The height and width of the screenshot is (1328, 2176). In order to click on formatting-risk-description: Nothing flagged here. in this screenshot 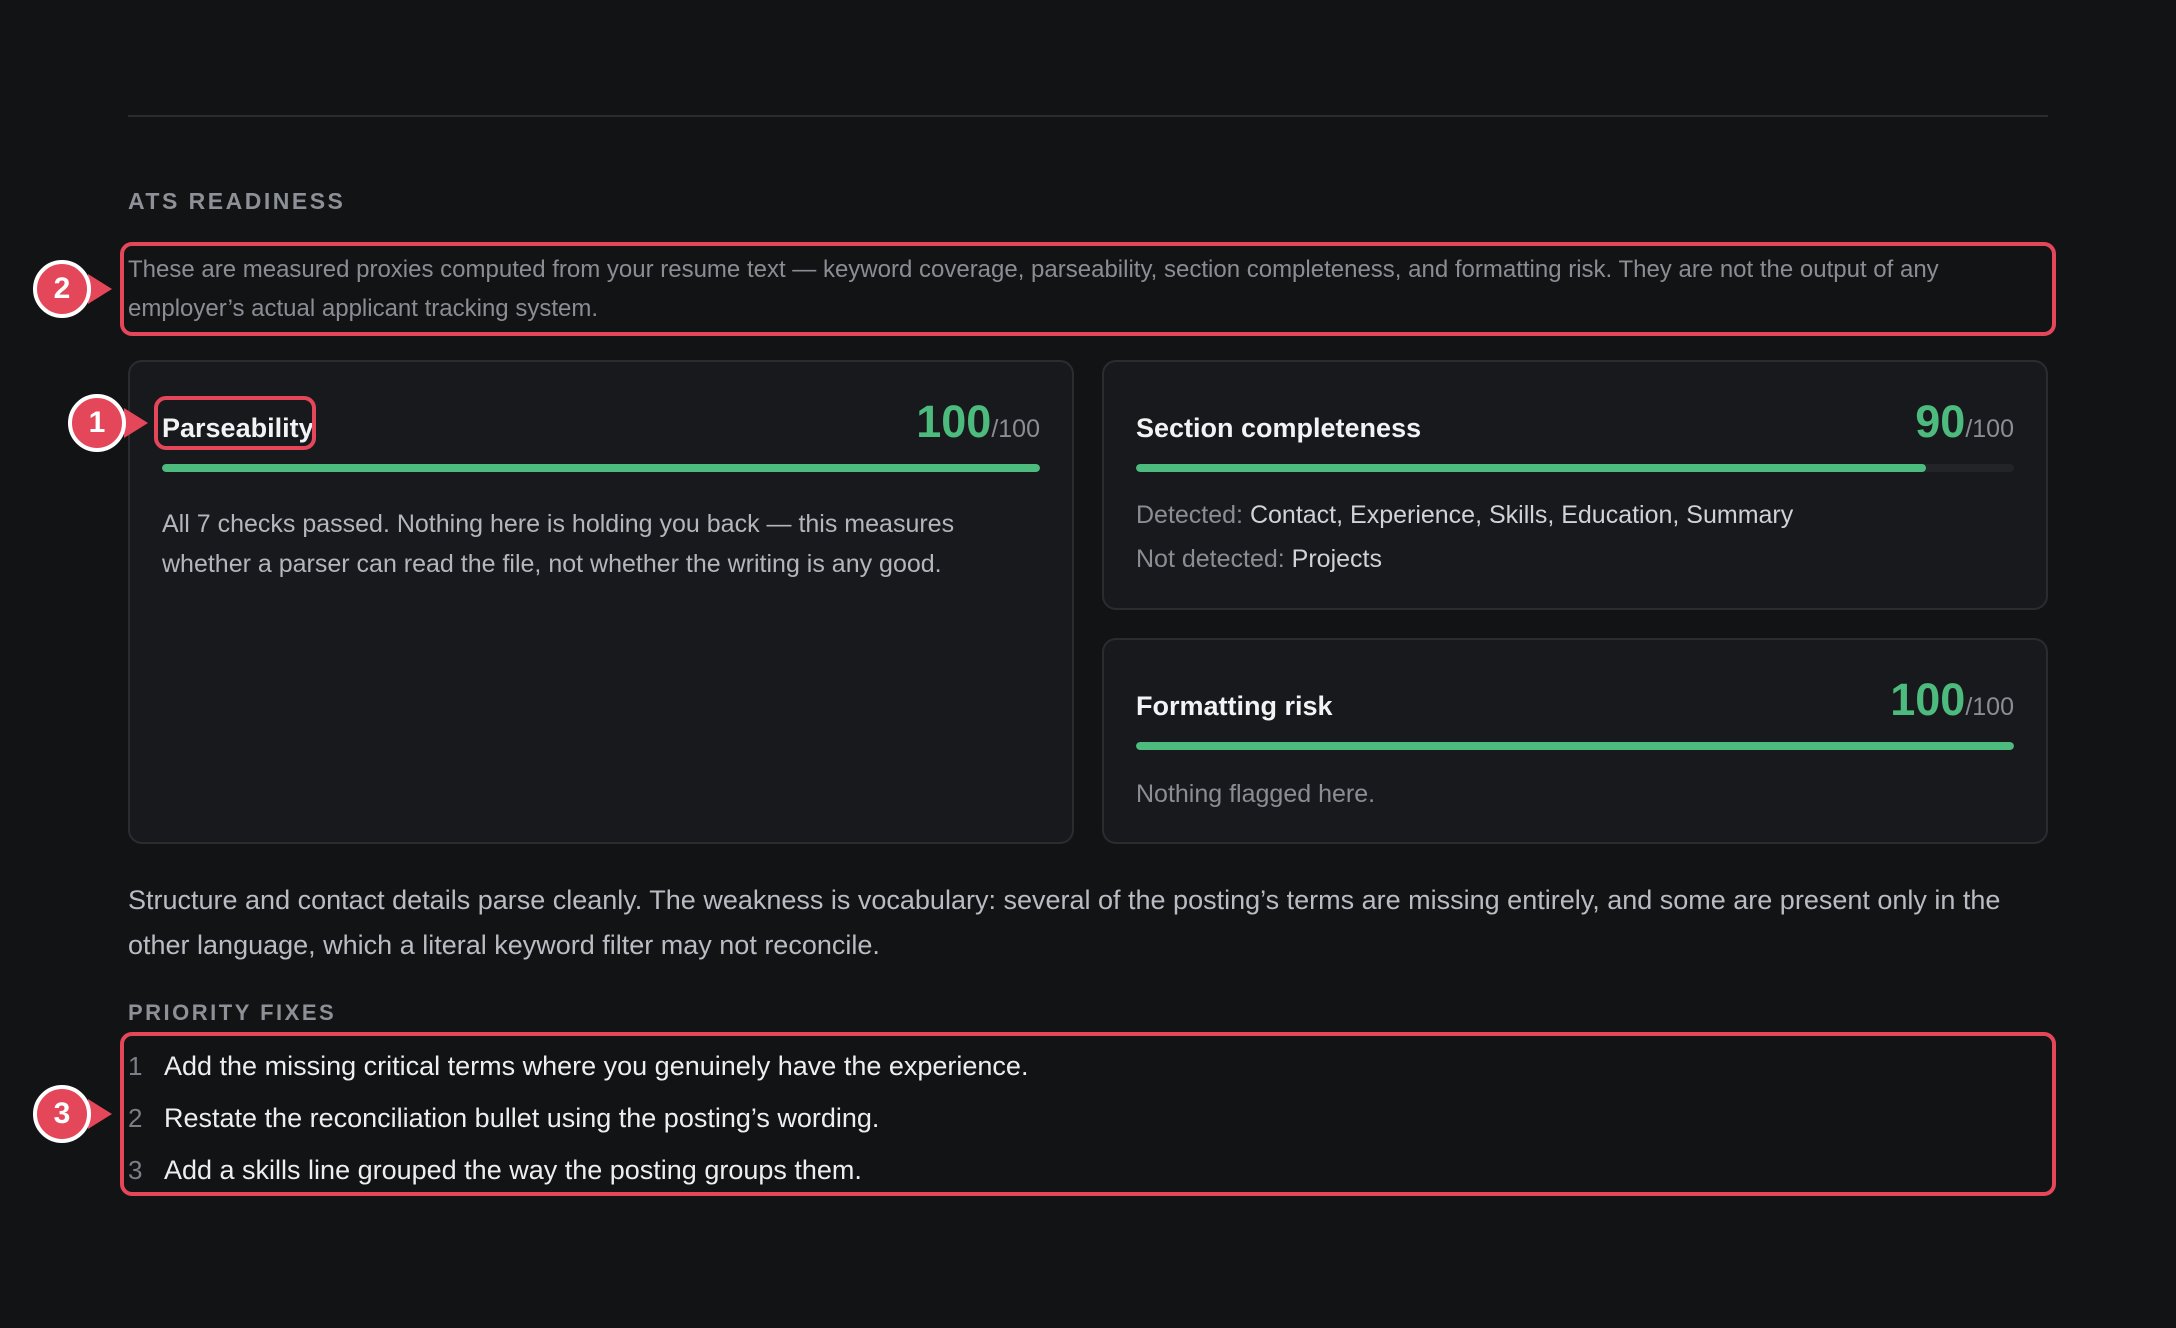, I will do `click(1256, 794)`.